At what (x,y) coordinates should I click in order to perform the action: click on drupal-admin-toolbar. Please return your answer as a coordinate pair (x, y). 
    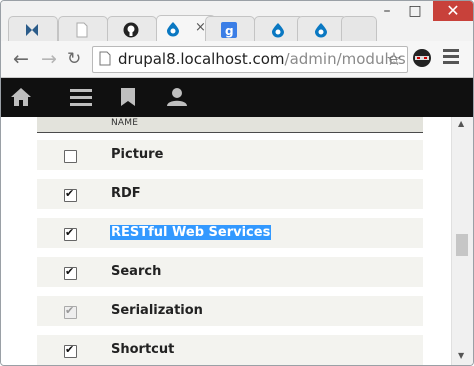
    Looking at the image, I should click on (237, 97).